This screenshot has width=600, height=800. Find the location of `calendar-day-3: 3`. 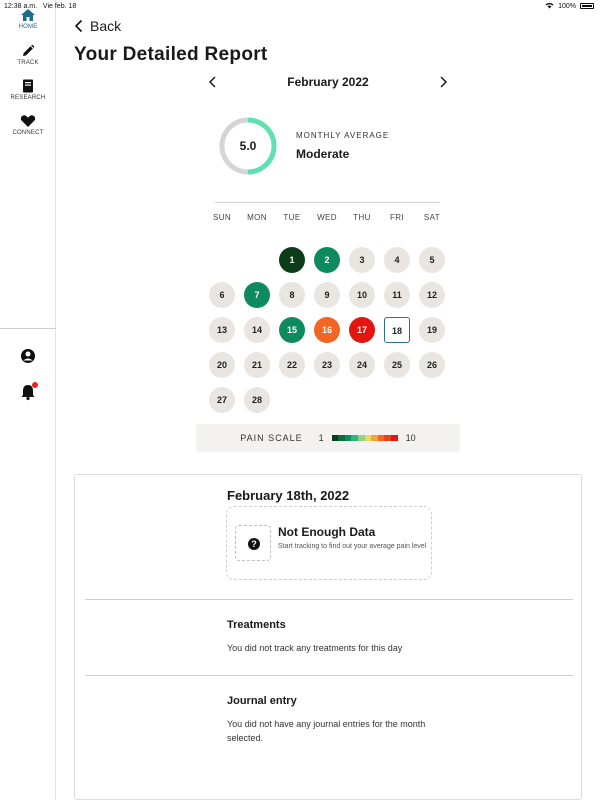

calendar-day-3: 3 is located at coordinates (362, 260).